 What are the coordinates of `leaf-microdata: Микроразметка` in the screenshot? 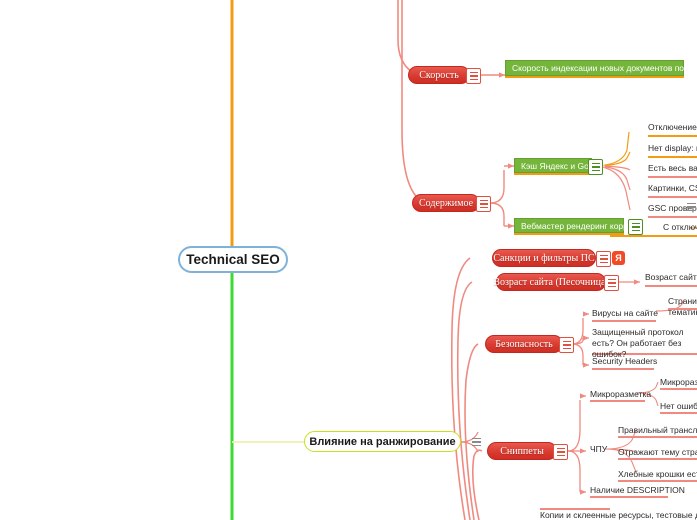 It's located at (620, 394).